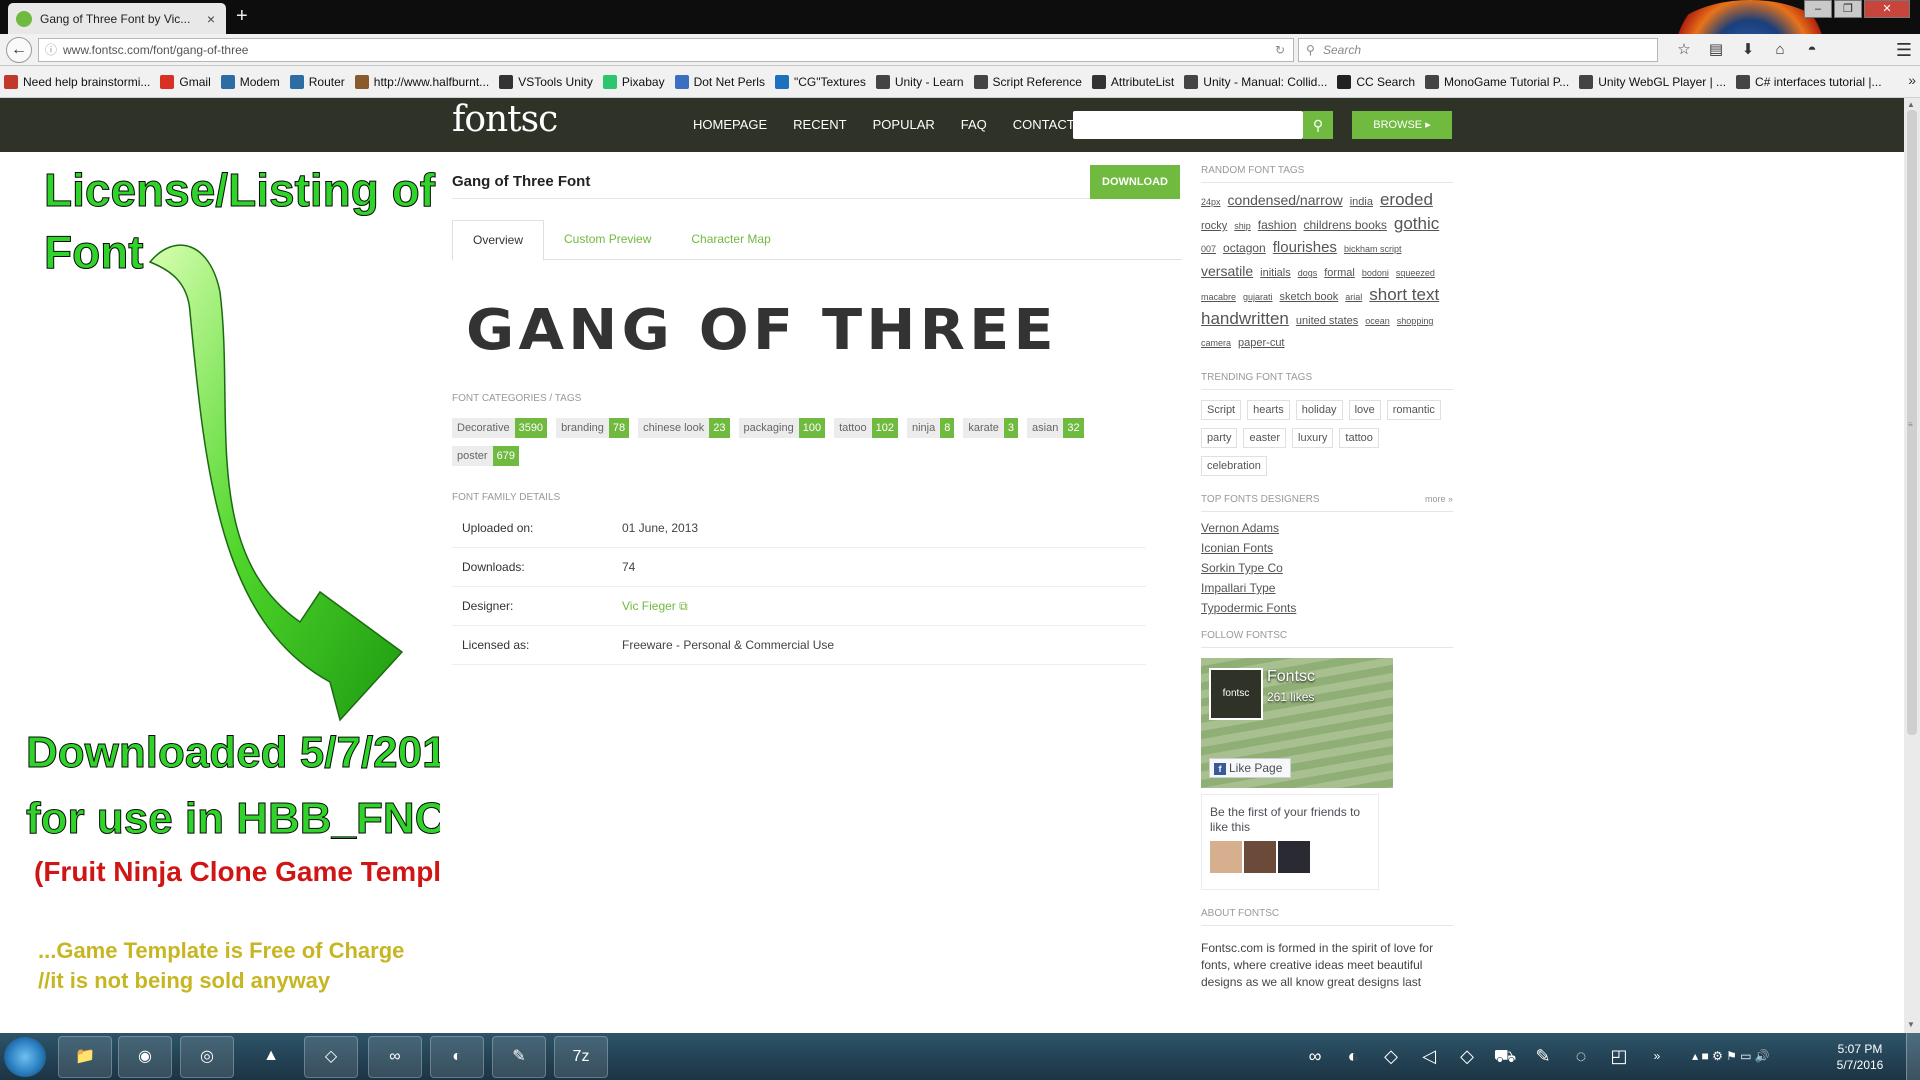 The image size is (1920, 1080). What do you see at coordinates (730, 239) in the screenshot?
I see `tab-character-map: Character Map` at bounding box center [730, 239].